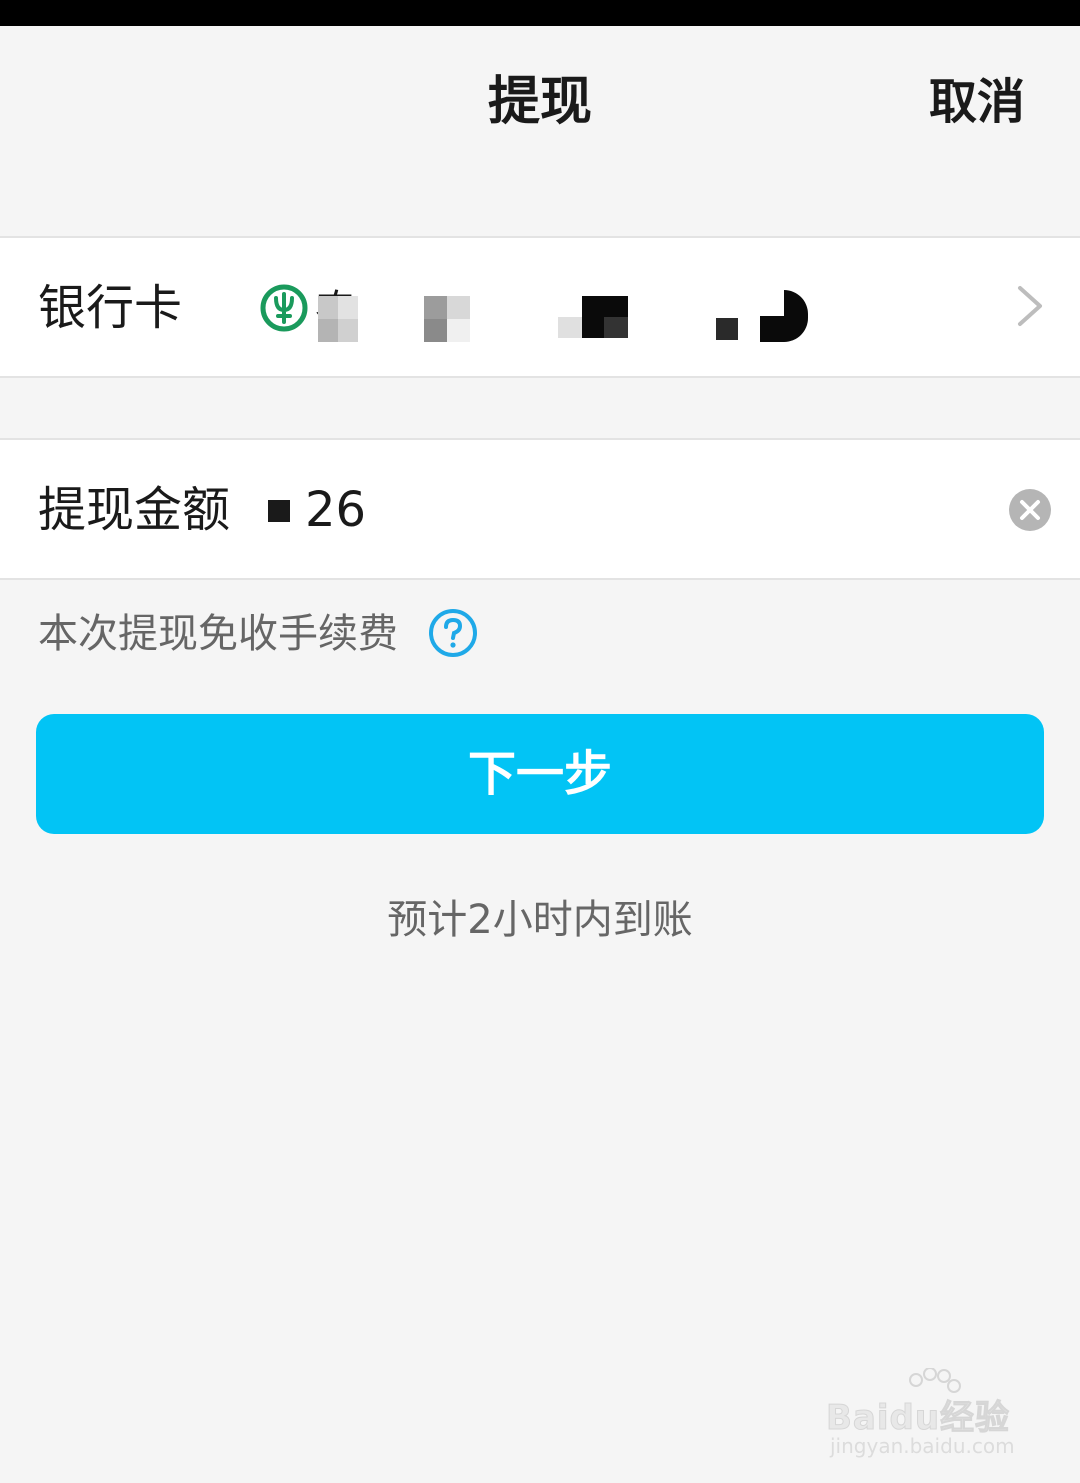 Image resolution: width=1080 pixels, height=1483 pixels. Describe the element at coordinates (540, 13) in the screenshot. I see `status-bar` at that location.